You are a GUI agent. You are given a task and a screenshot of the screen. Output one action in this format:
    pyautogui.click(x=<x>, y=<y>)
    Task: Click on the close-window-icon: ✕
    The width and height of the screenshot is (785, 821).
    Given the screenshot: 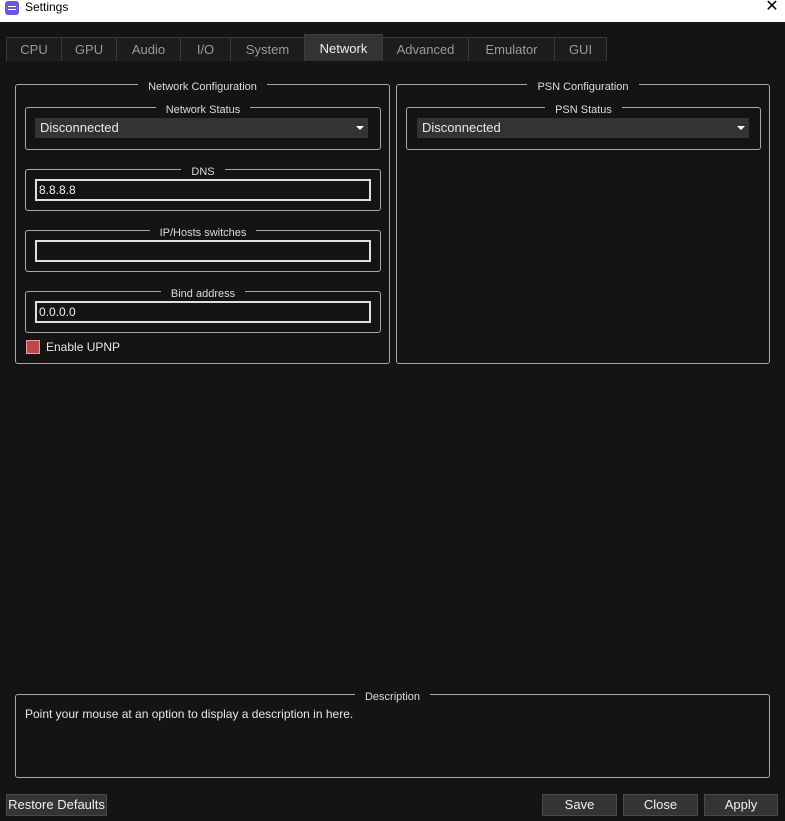 What is the action you would take?
    pyautogui.click(x=772, y=8)
    